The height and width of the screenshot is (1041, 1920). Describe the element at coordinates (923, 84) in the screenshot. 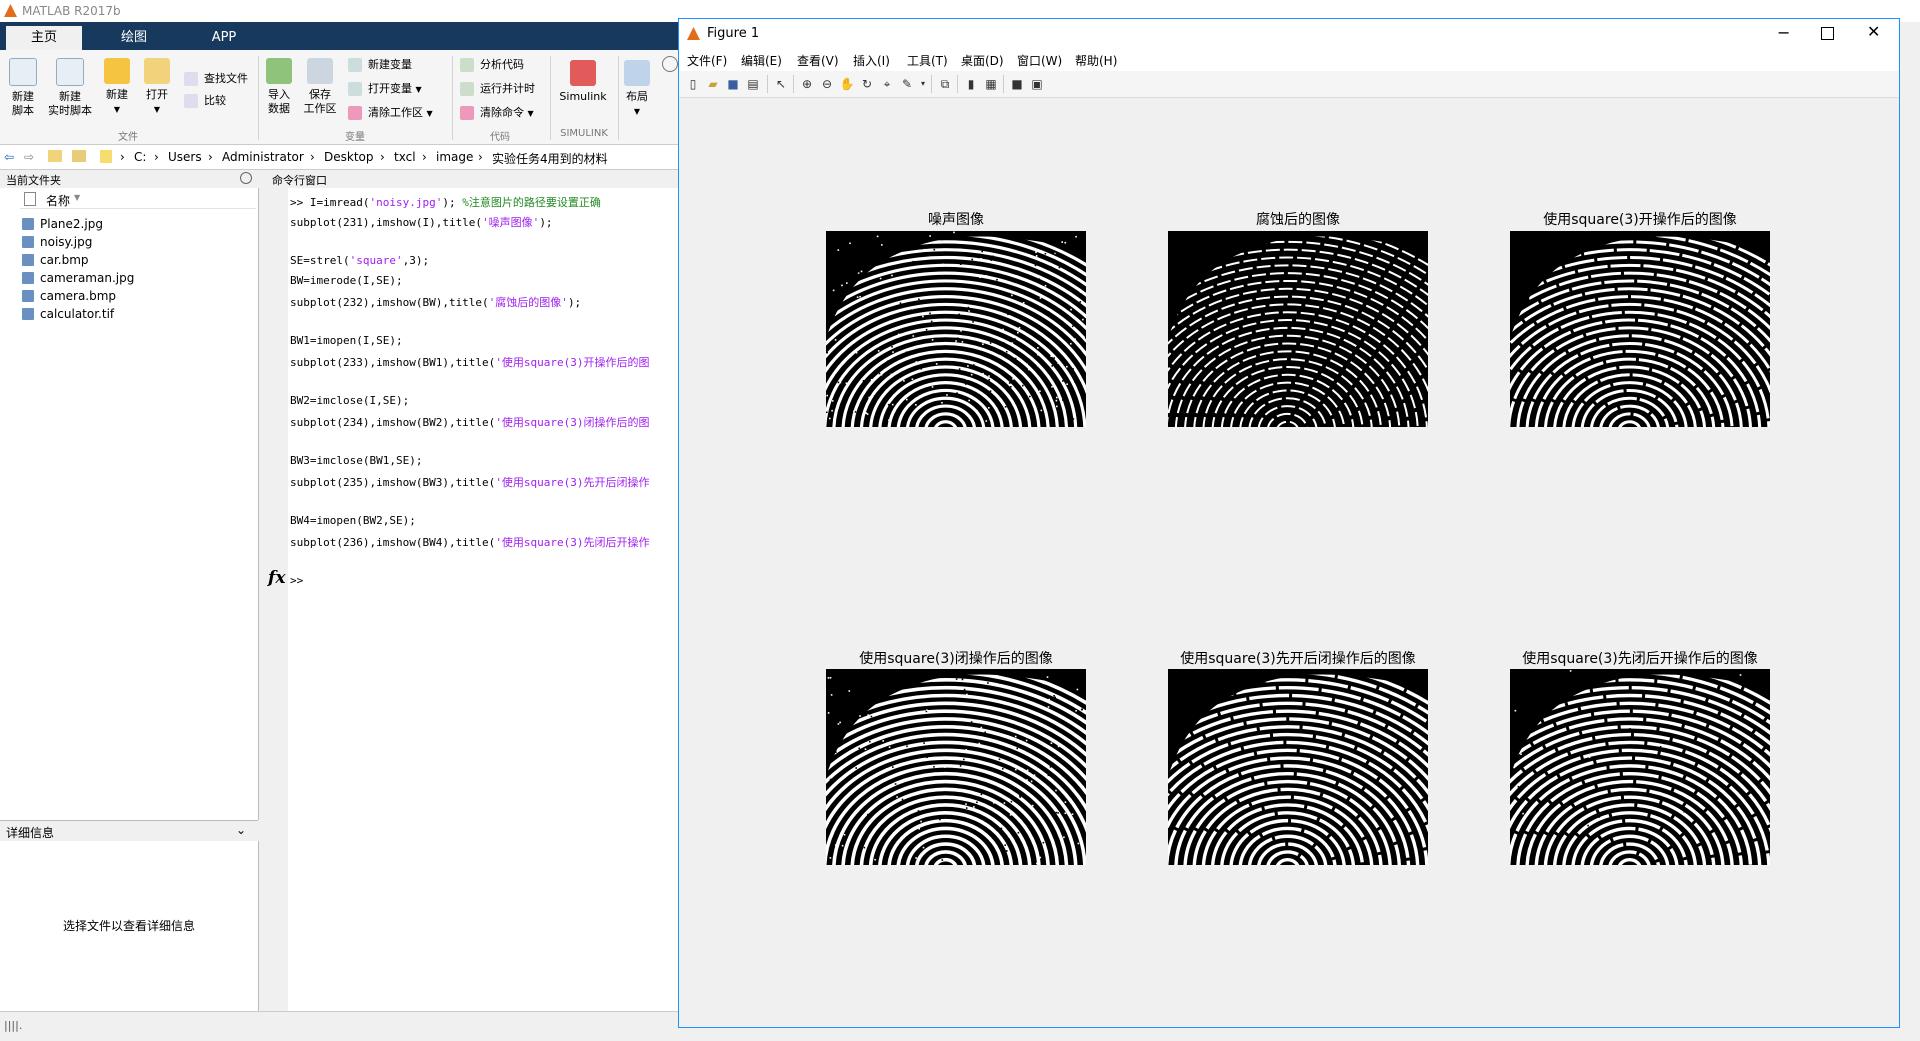

I see `chevron-down-icon: ▾` at that location.